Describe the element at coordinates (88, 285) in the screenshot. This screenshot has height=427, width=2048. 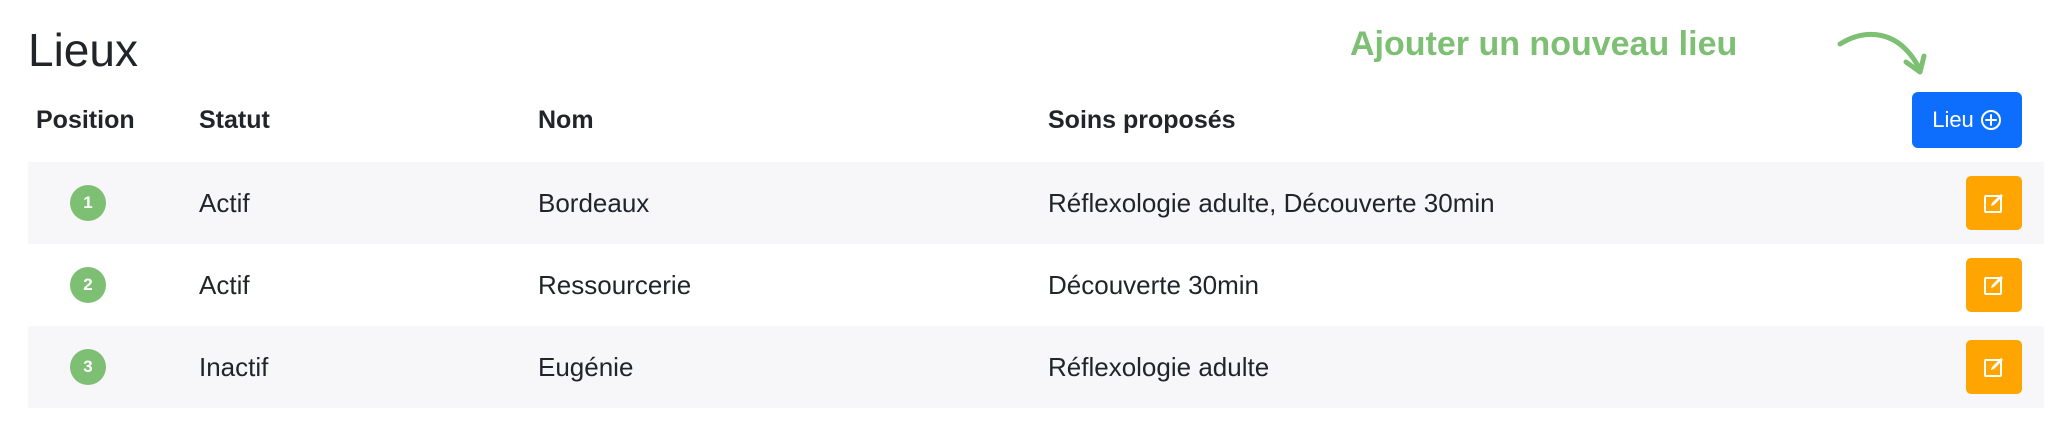
I see `position-badge: 2` at that location.